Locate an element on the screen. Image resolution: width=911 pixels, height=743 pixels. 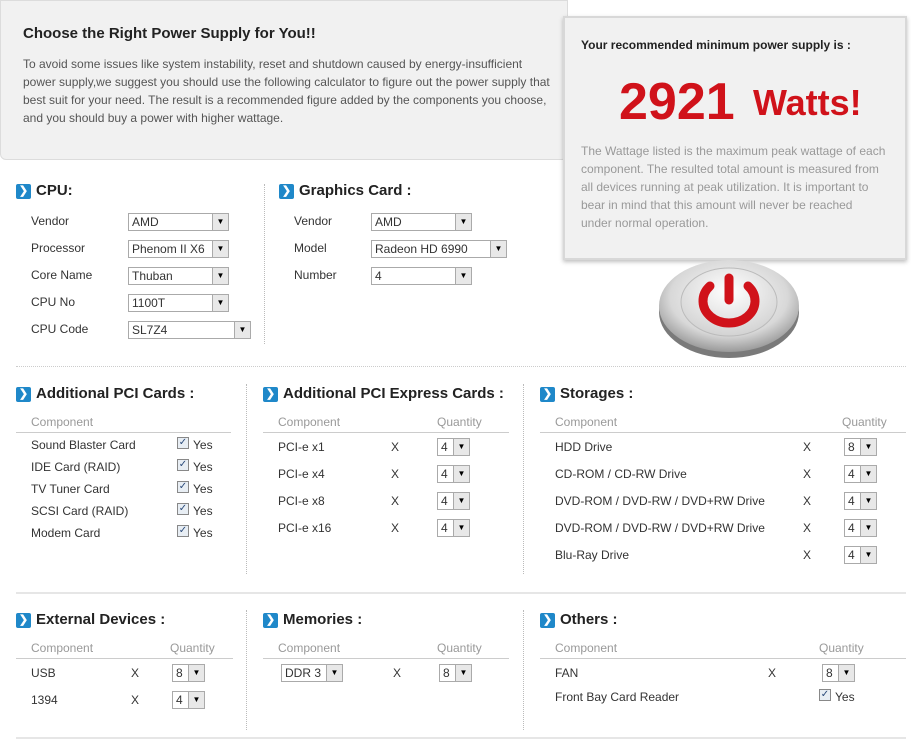
gpu-title: Graphics Card : is located at coordinates (355, 190).